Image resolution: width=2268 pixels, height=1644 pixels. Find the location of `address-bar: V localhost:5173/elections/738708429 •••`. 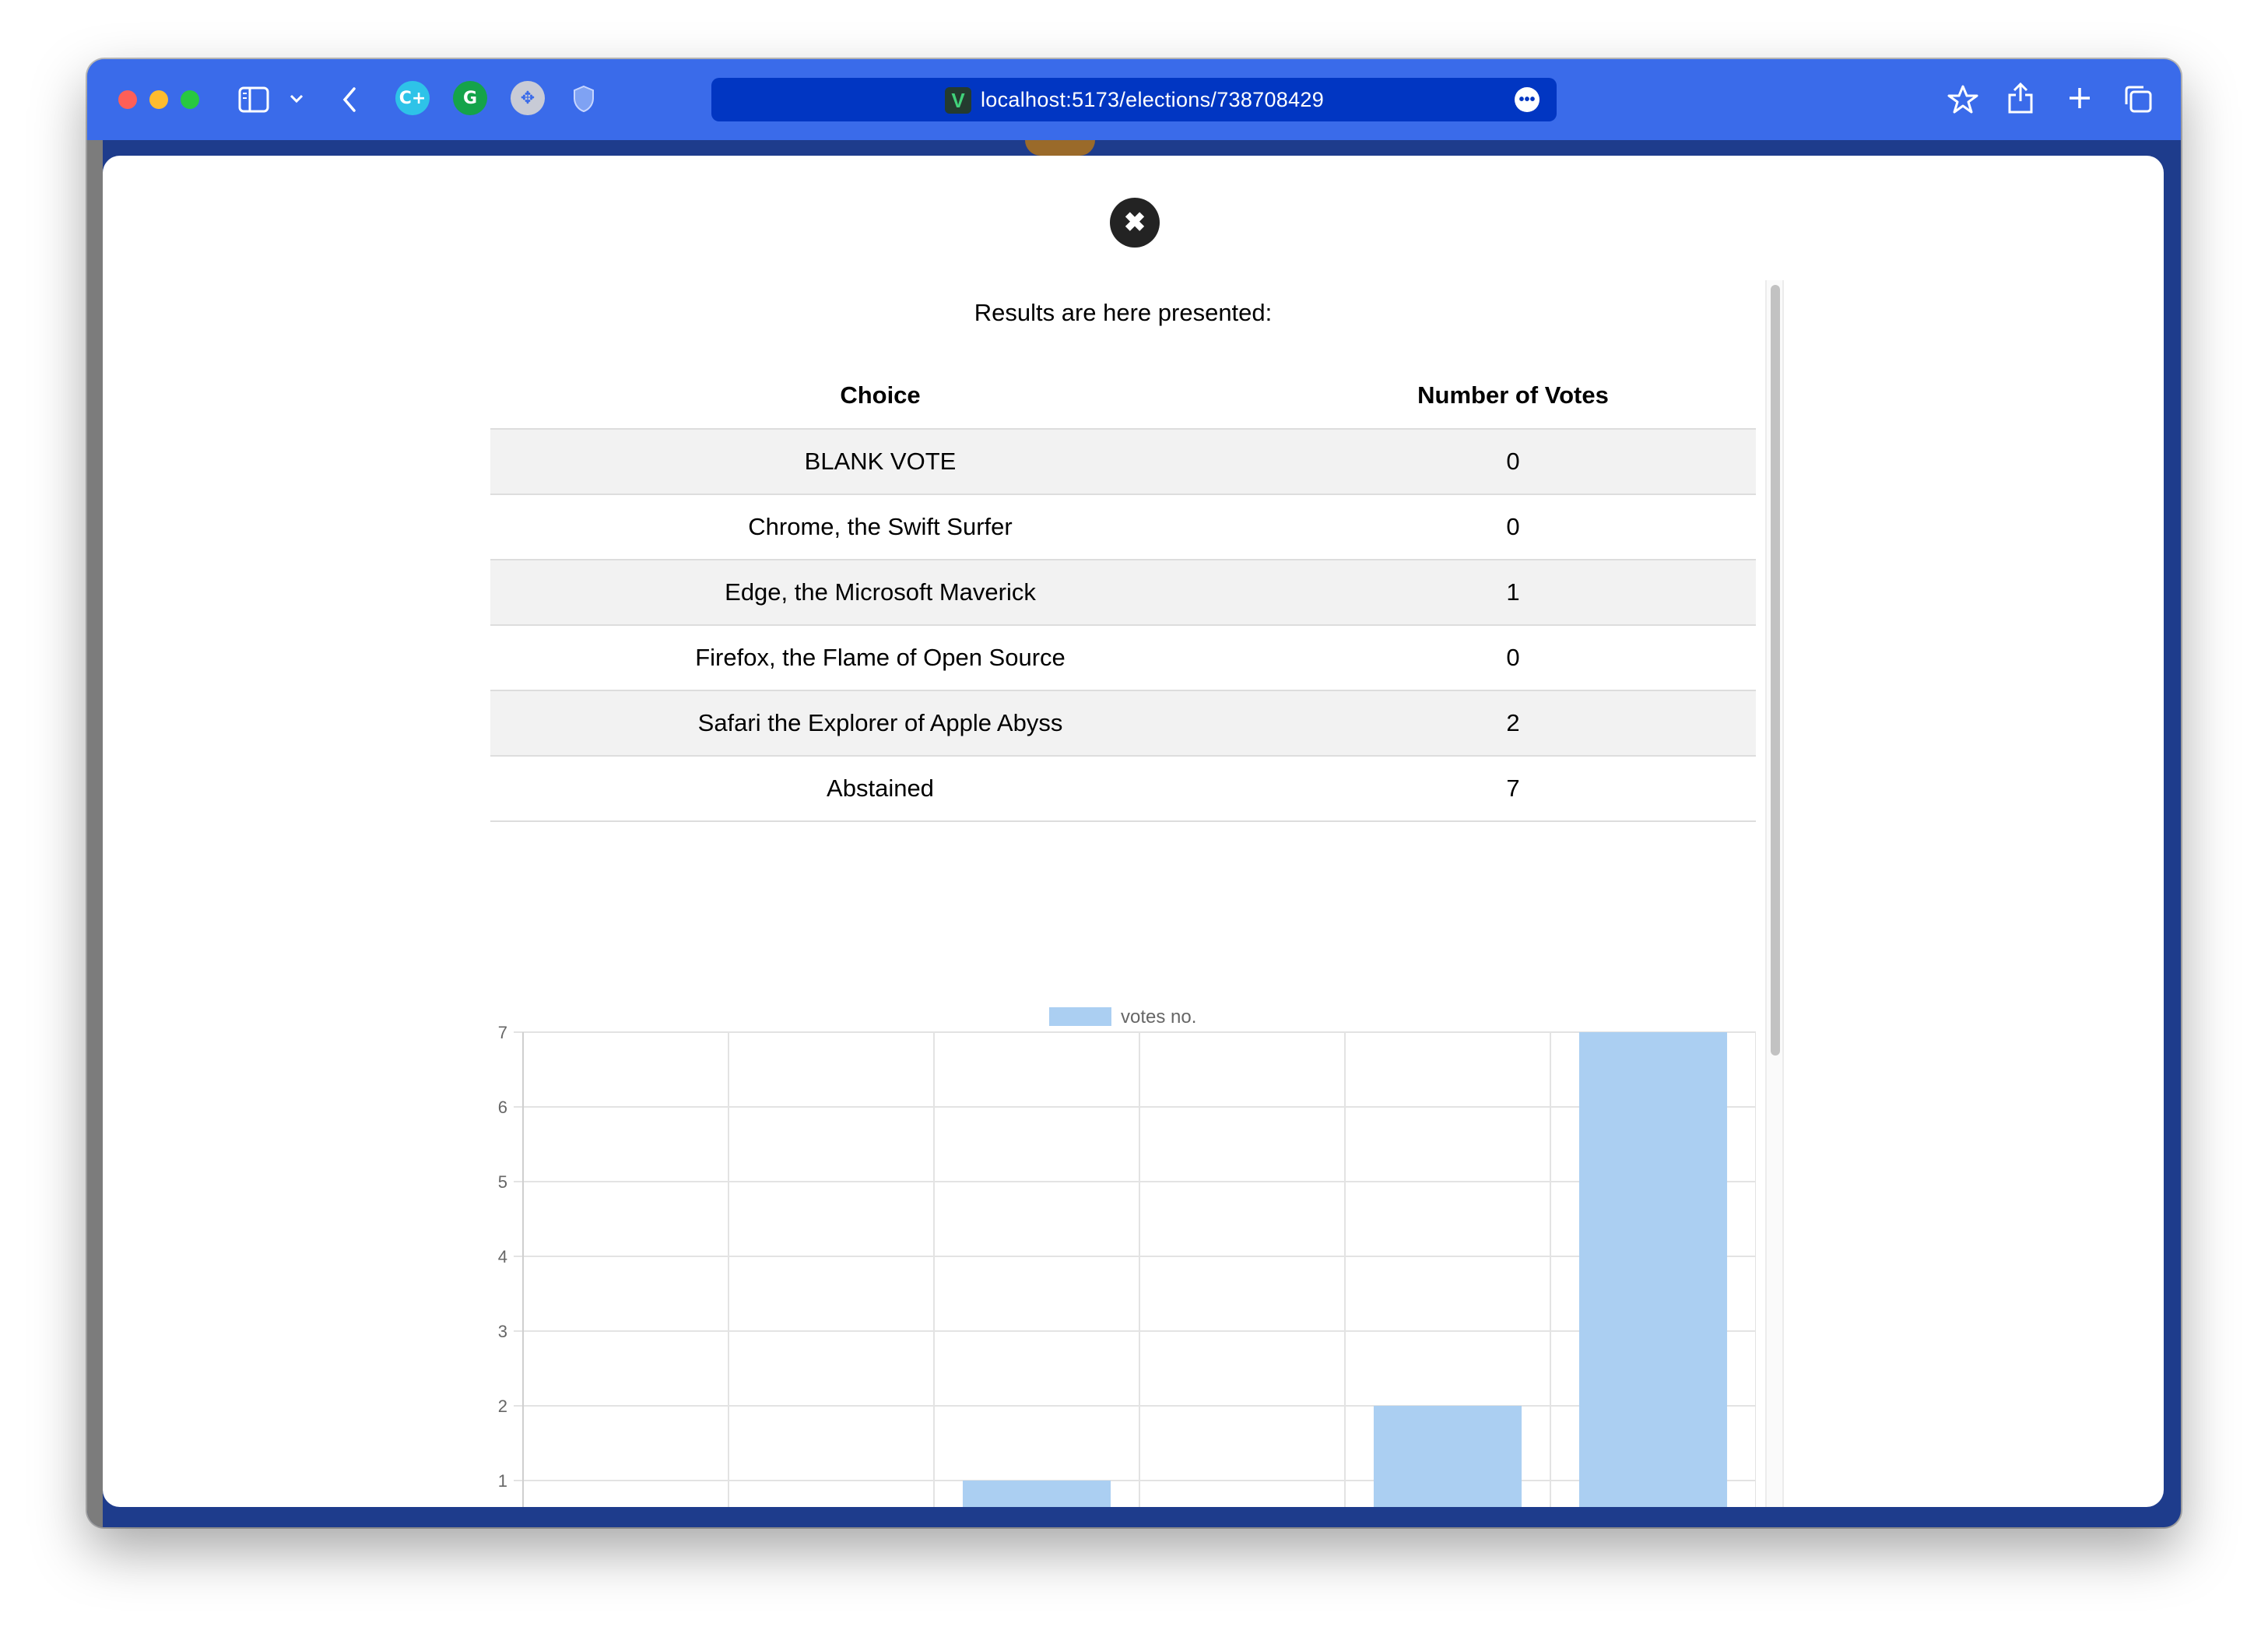

address-bar: V localhost:5173/elections/738708429 ••• is located at coordinates (1134, 99).